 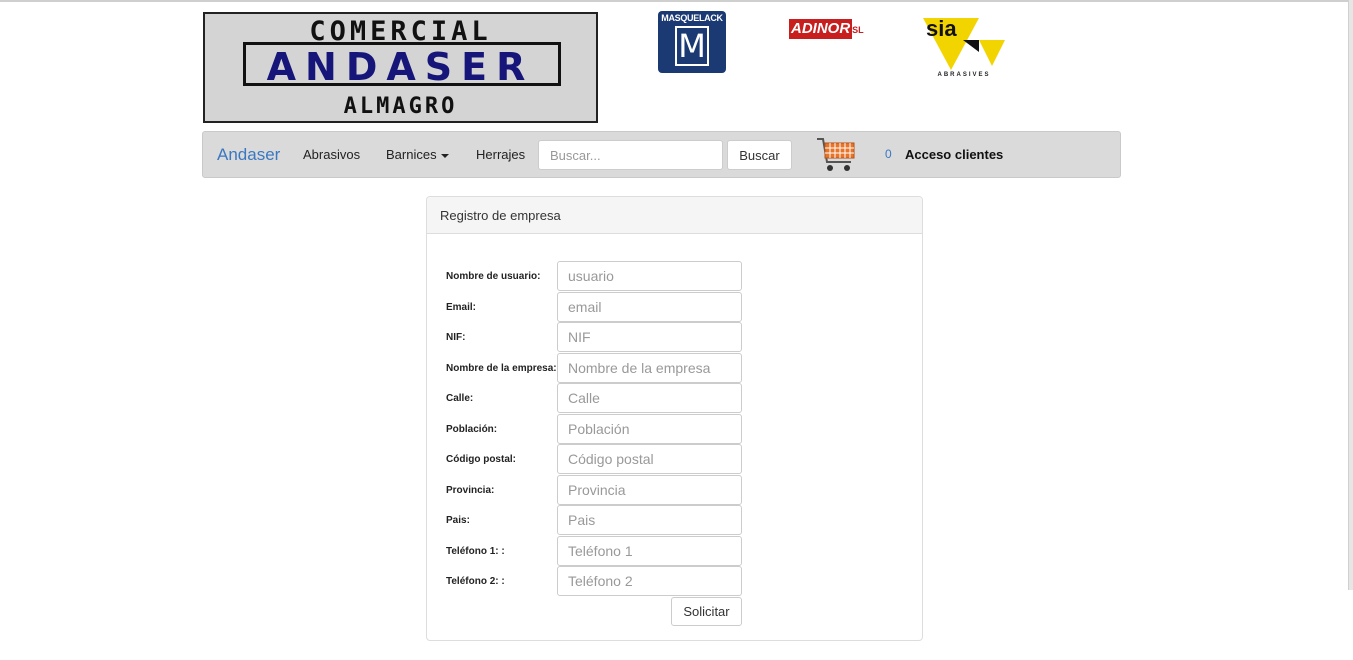 I want to click on nav-item-barnices: Barnices, so click(x=417, y=154).